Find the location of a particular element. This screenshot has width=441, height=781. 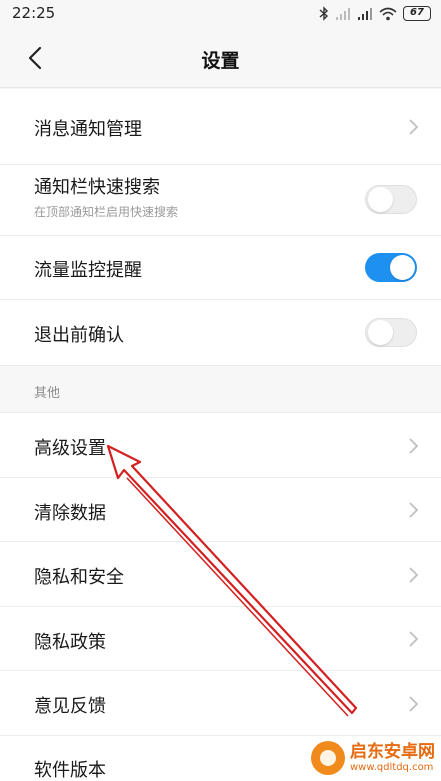

settings-item-label: 隐私和安全 is located at coordinates (79, 577).